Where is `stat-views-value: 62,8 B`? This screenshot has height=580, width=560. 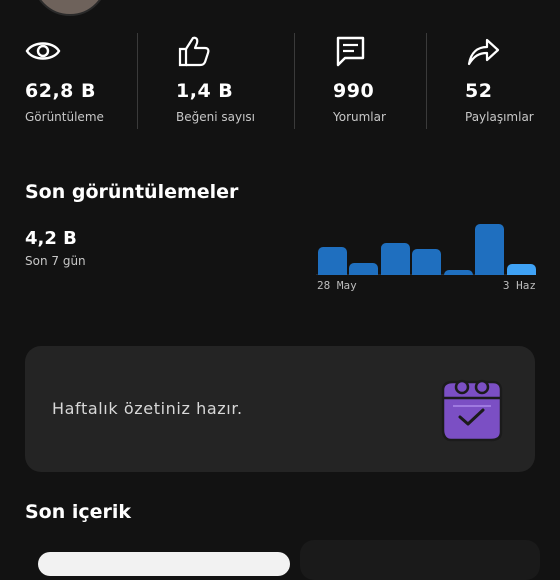 stat-views-value: 62,8 B is located at coordinates (60, 91).